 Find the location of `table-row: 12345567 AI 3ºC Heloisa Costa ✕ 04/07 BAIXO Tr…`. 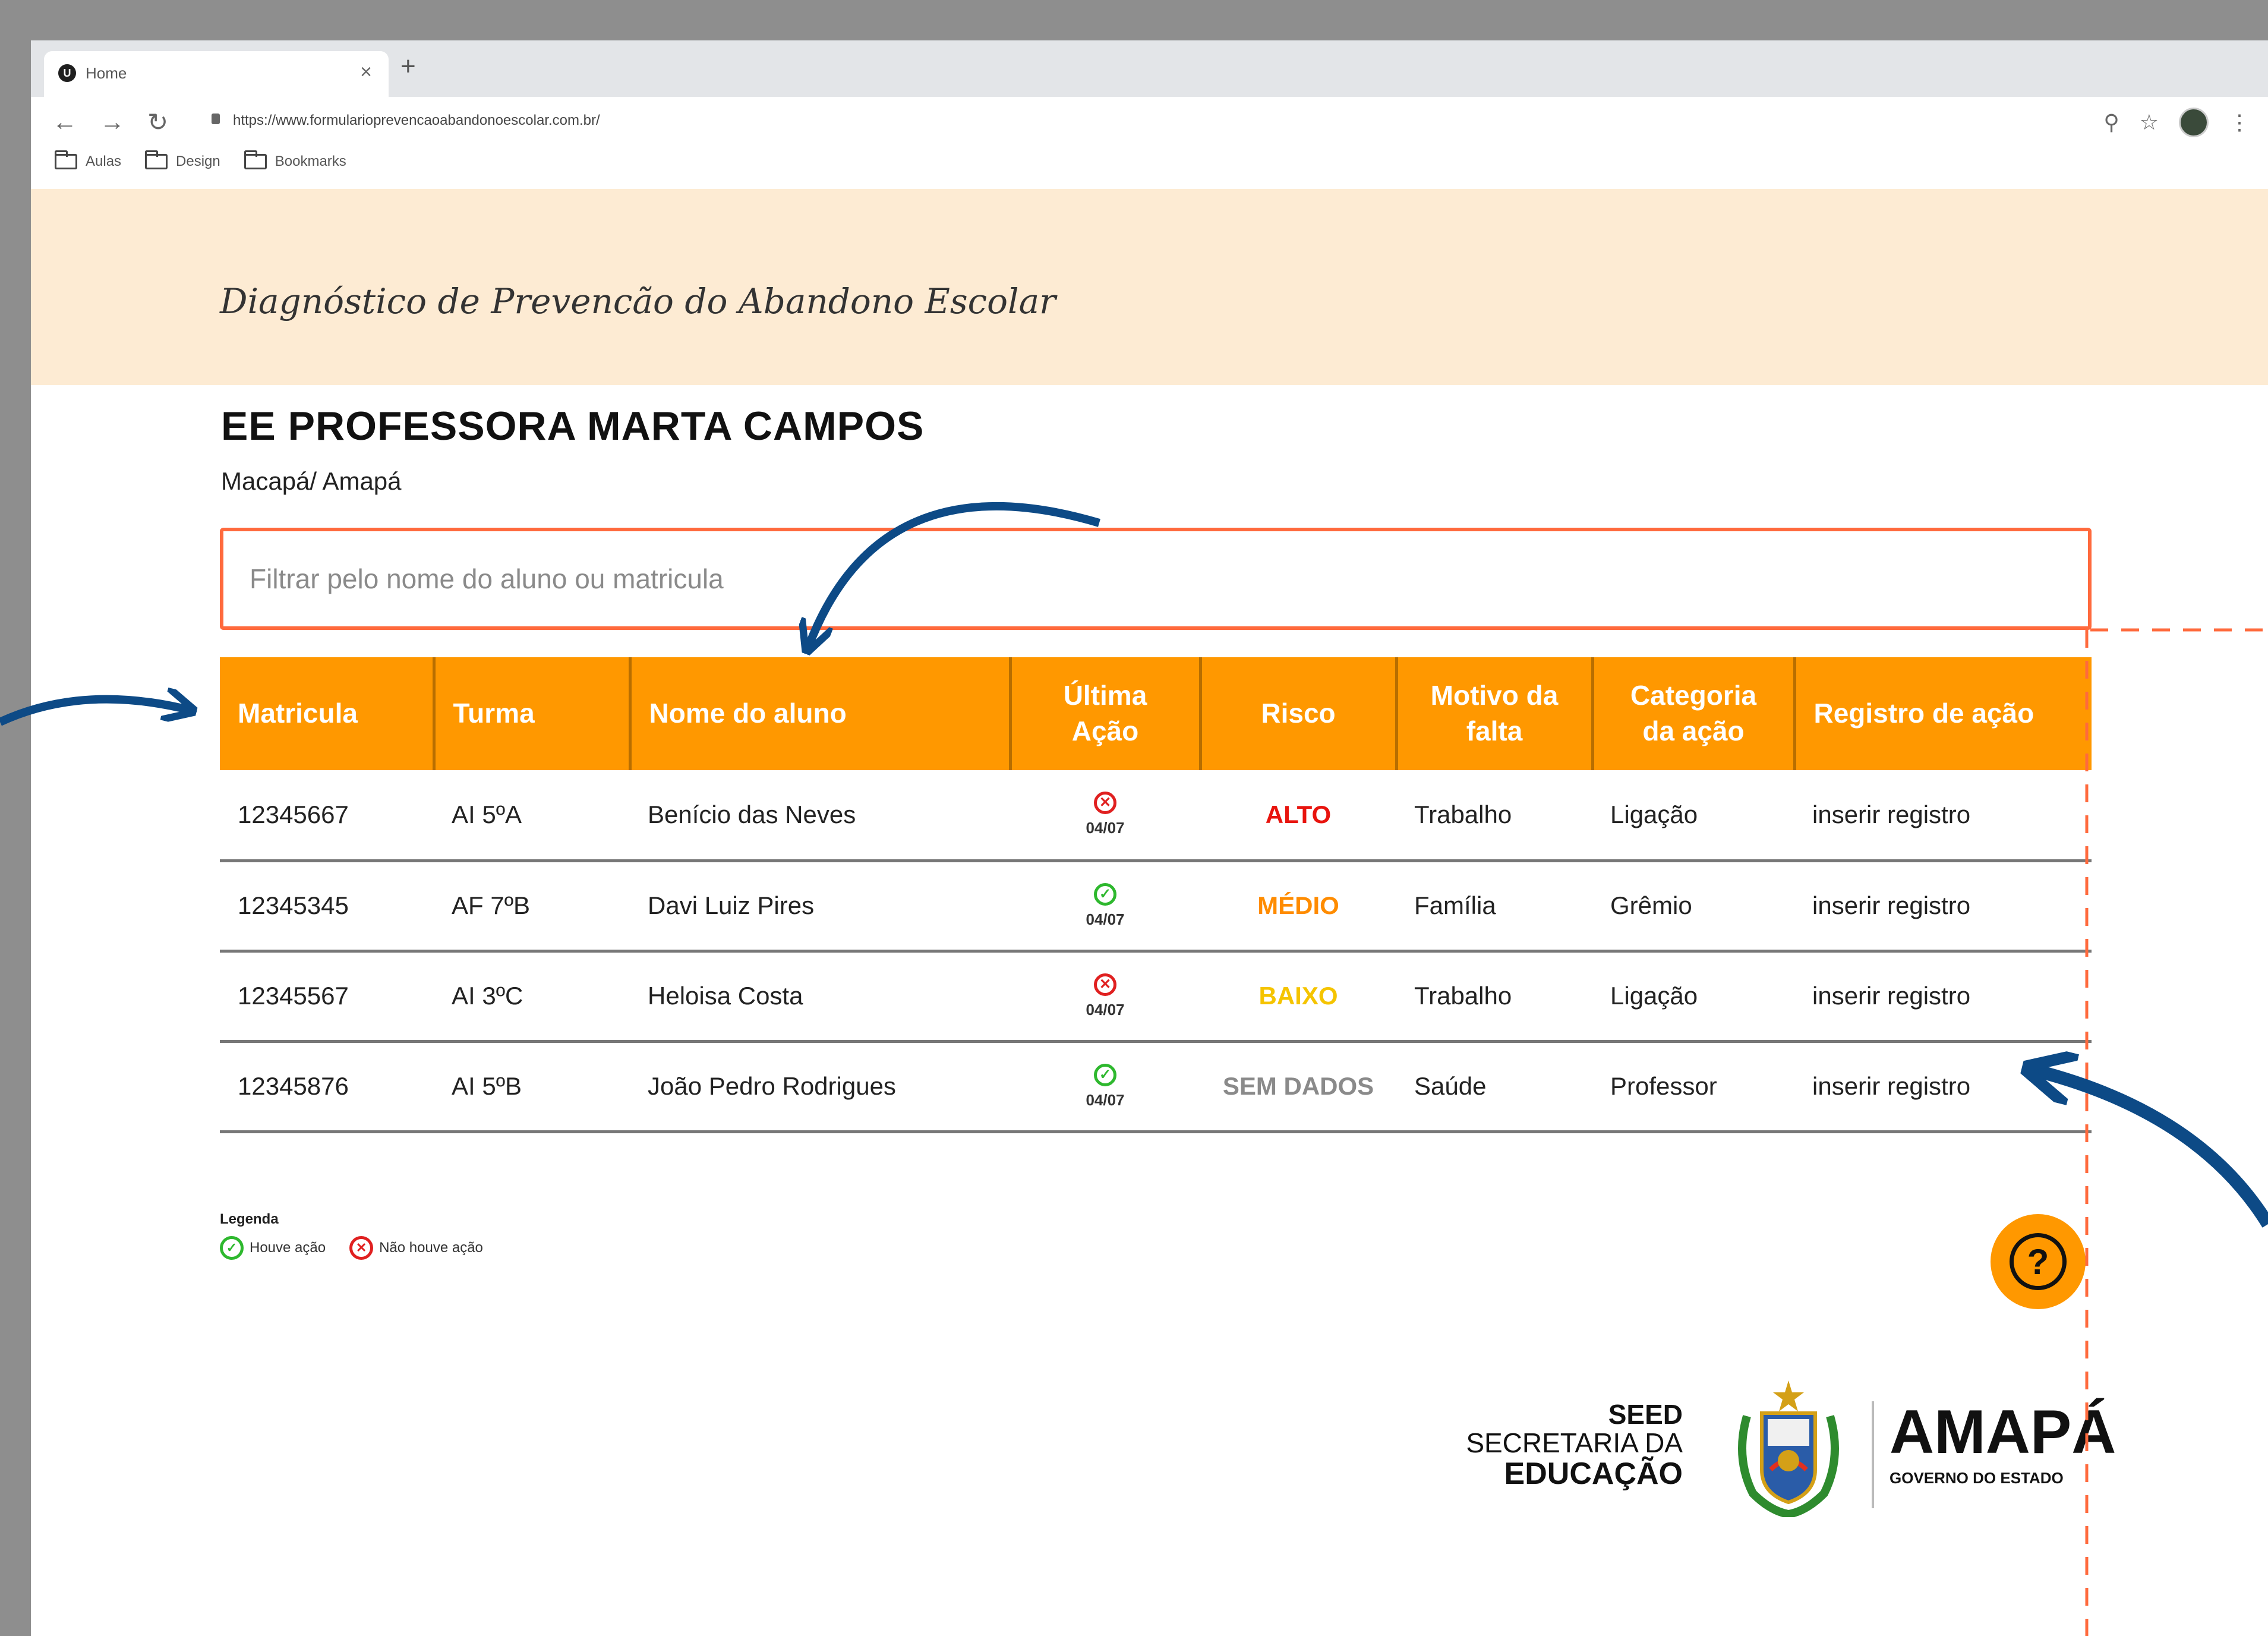

table-row: 12345567 AI 3ºC Heloisa Costa ✕ 04/07 BAIXO Tr… is located at coordinates (1156, 997).